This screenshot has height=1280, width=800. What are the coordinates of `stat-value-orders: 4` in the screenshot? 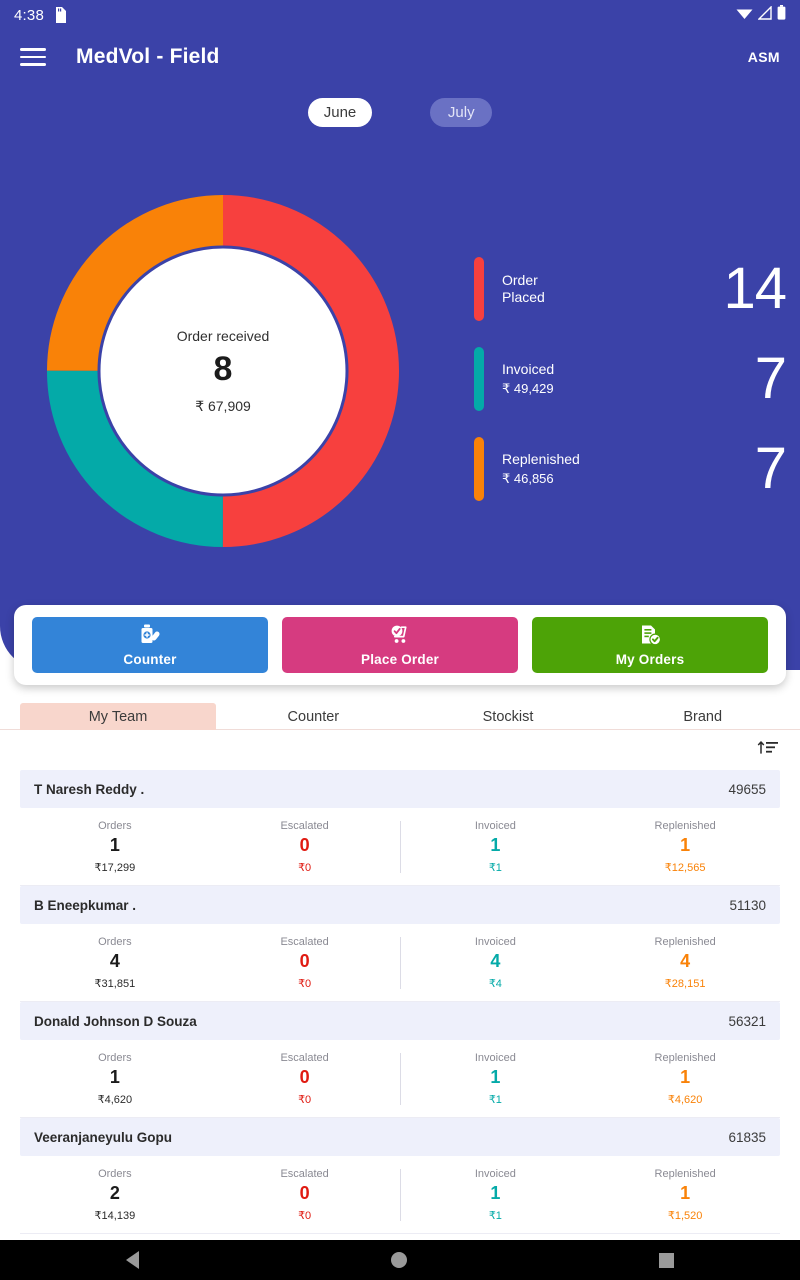 It's located at (114, 960).